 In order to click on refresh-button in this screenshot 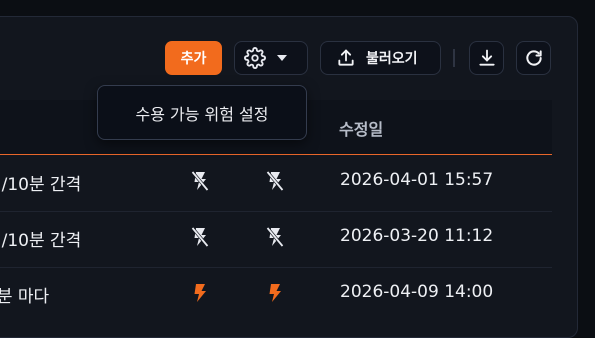, I will do `click(533, 58)`.